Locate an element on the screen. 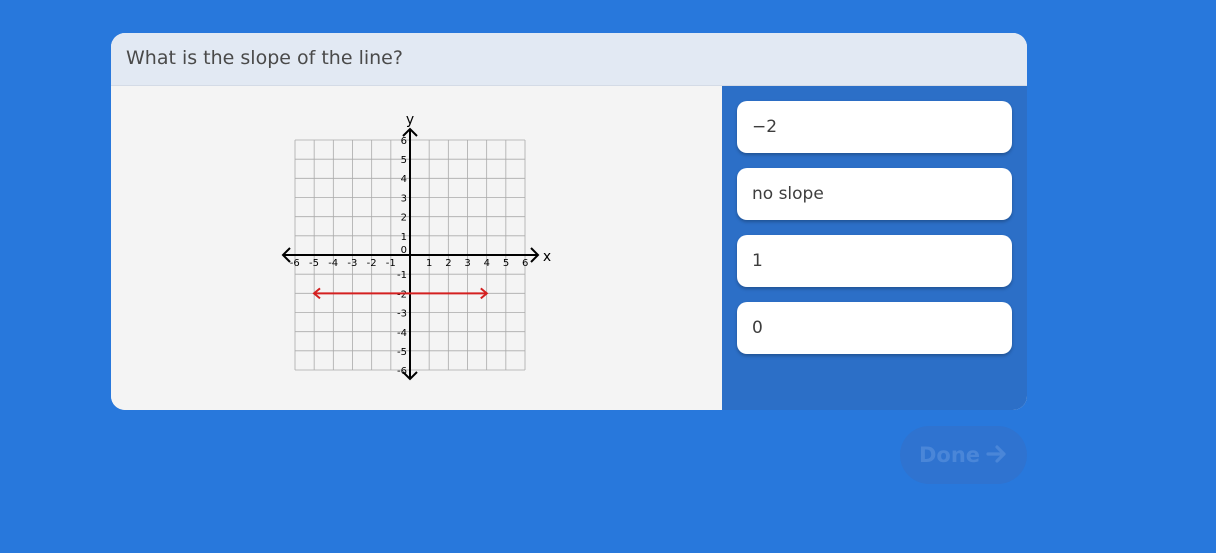  x-tick-label: -2 is located at coordinates (372, 263).